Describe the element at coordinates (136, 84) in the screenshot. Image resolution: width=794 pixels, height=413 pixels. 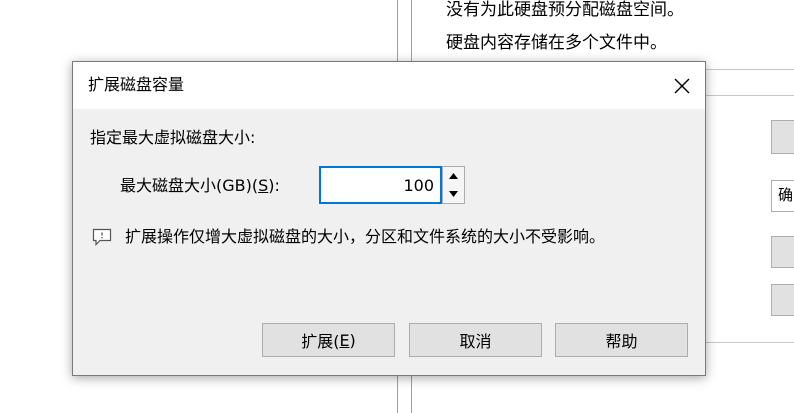
I see `dialog-title: 扩展磁盘容量` at that location.